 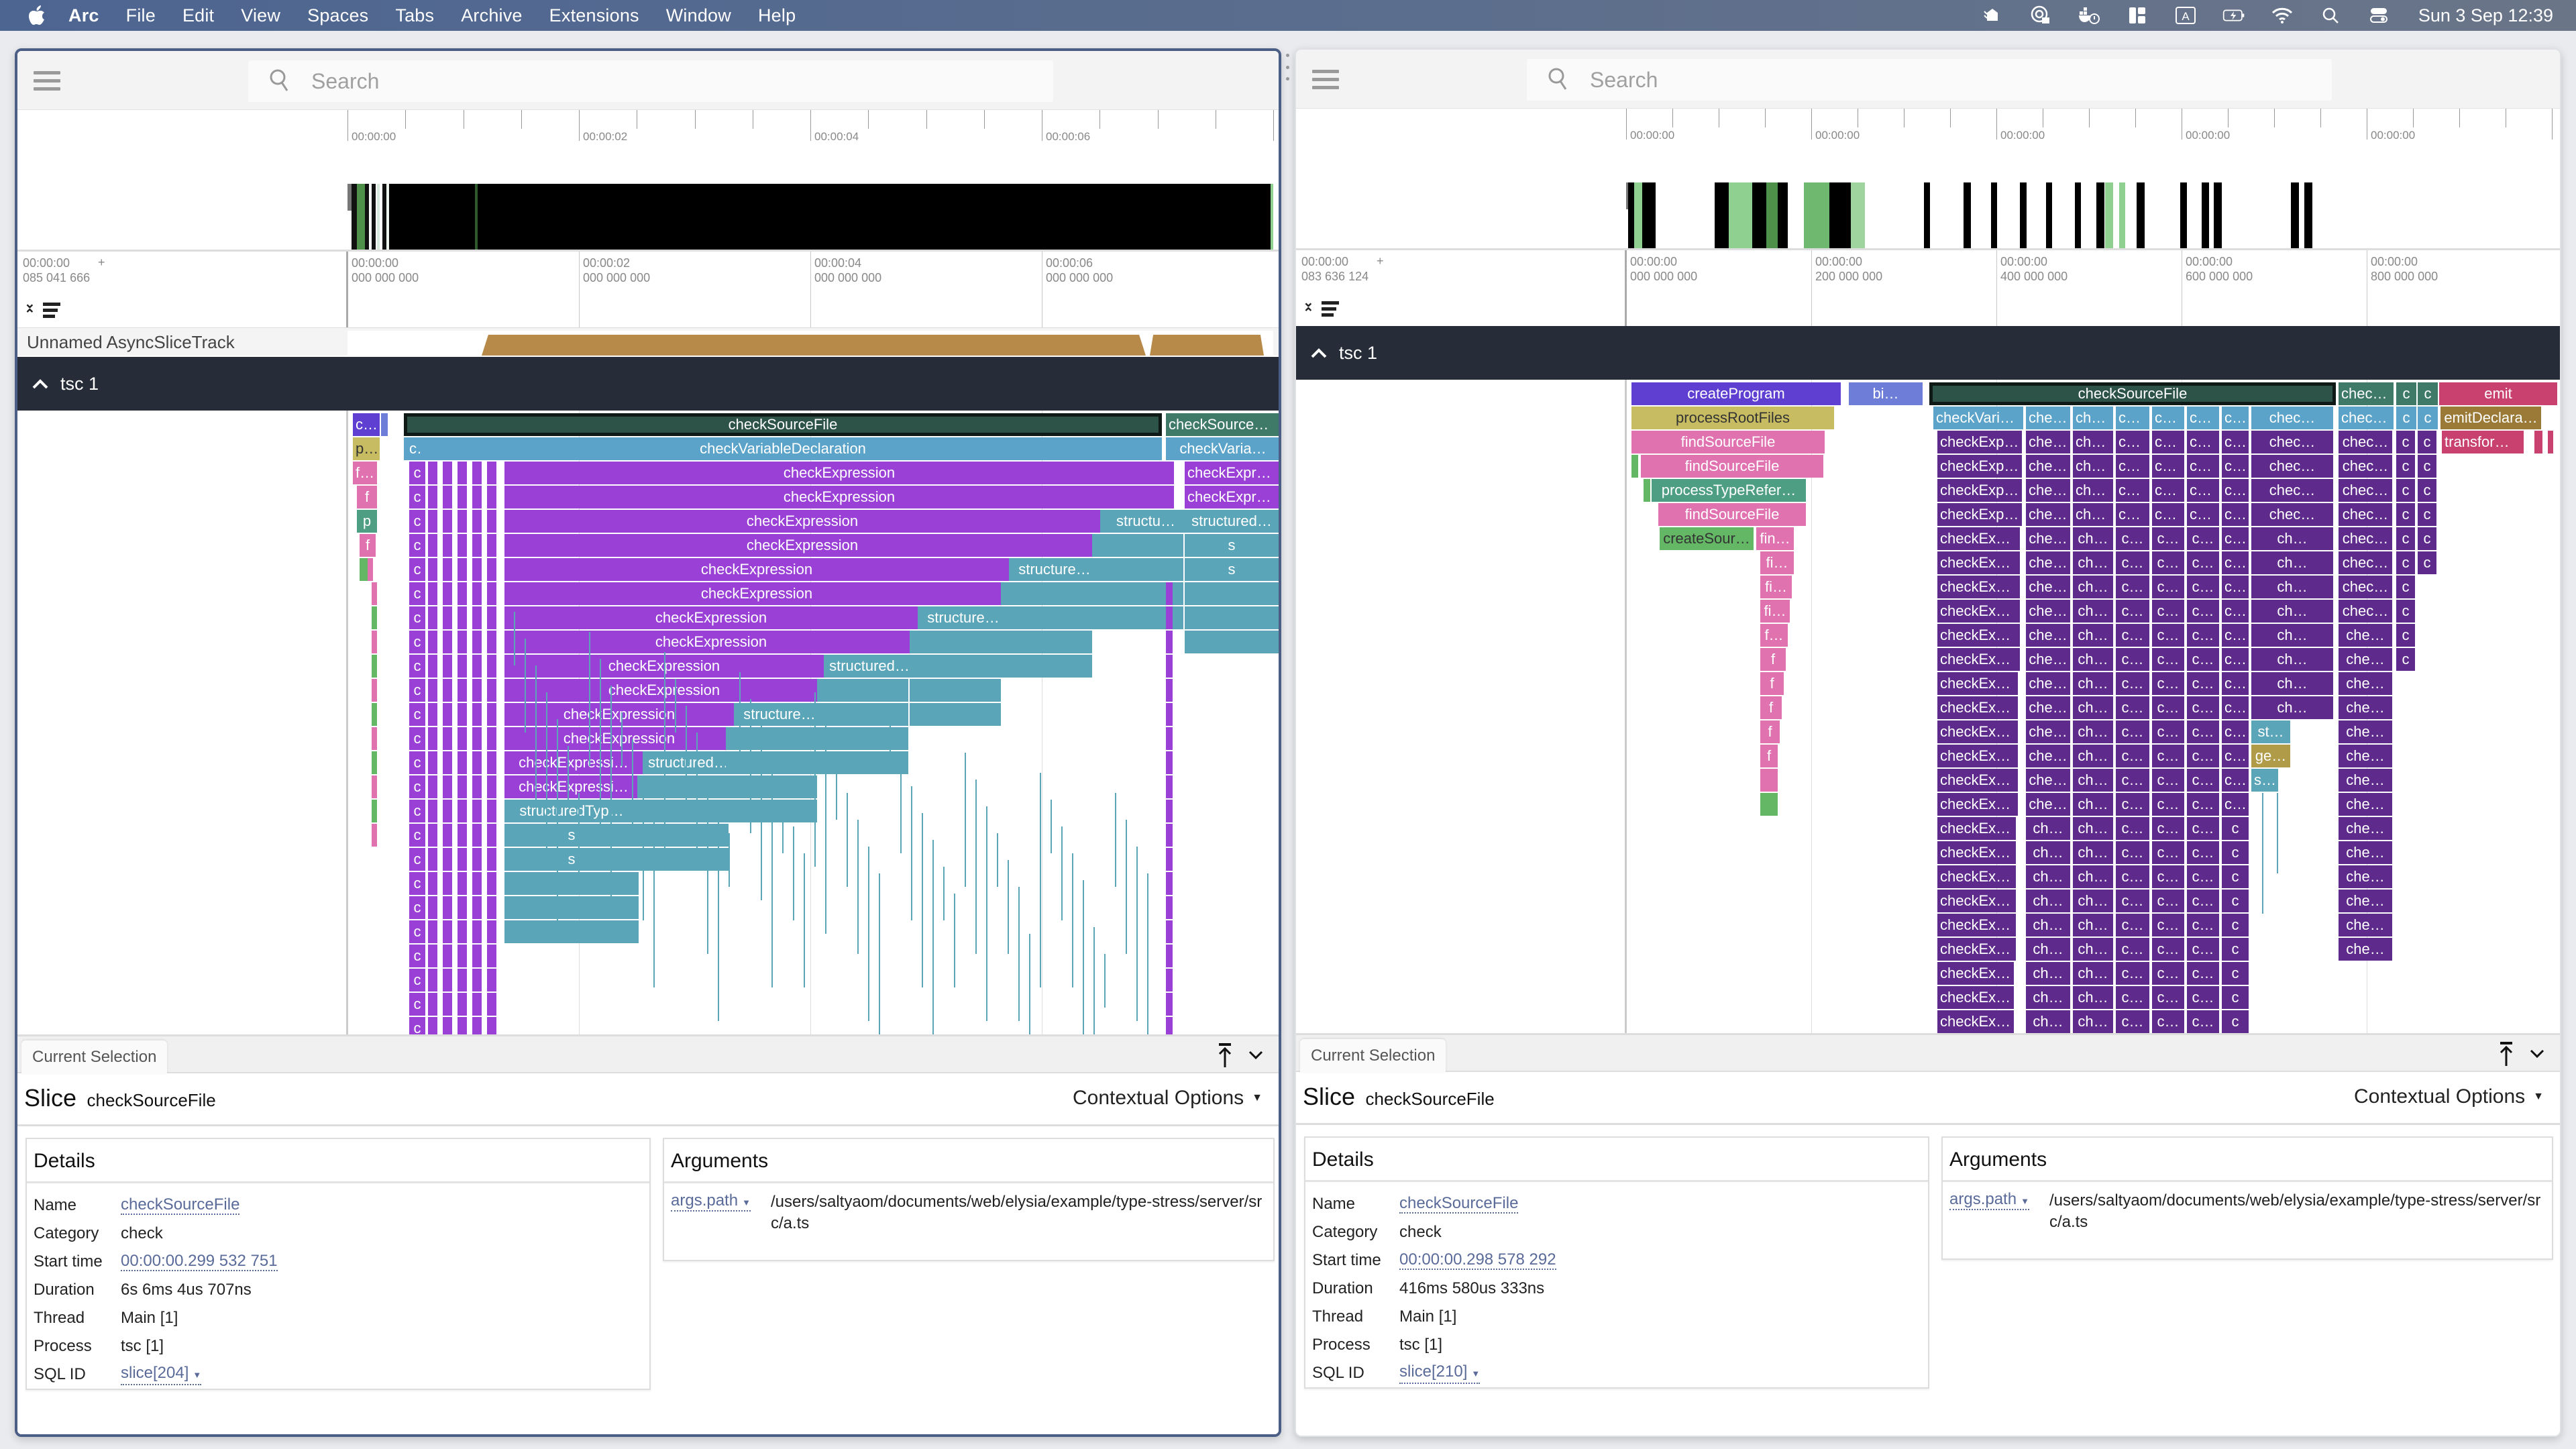 What do you see at coordinates (2090, 216) in the screenshot?
I see `overview-cpu-bar` at bounding box center [2090, 216].